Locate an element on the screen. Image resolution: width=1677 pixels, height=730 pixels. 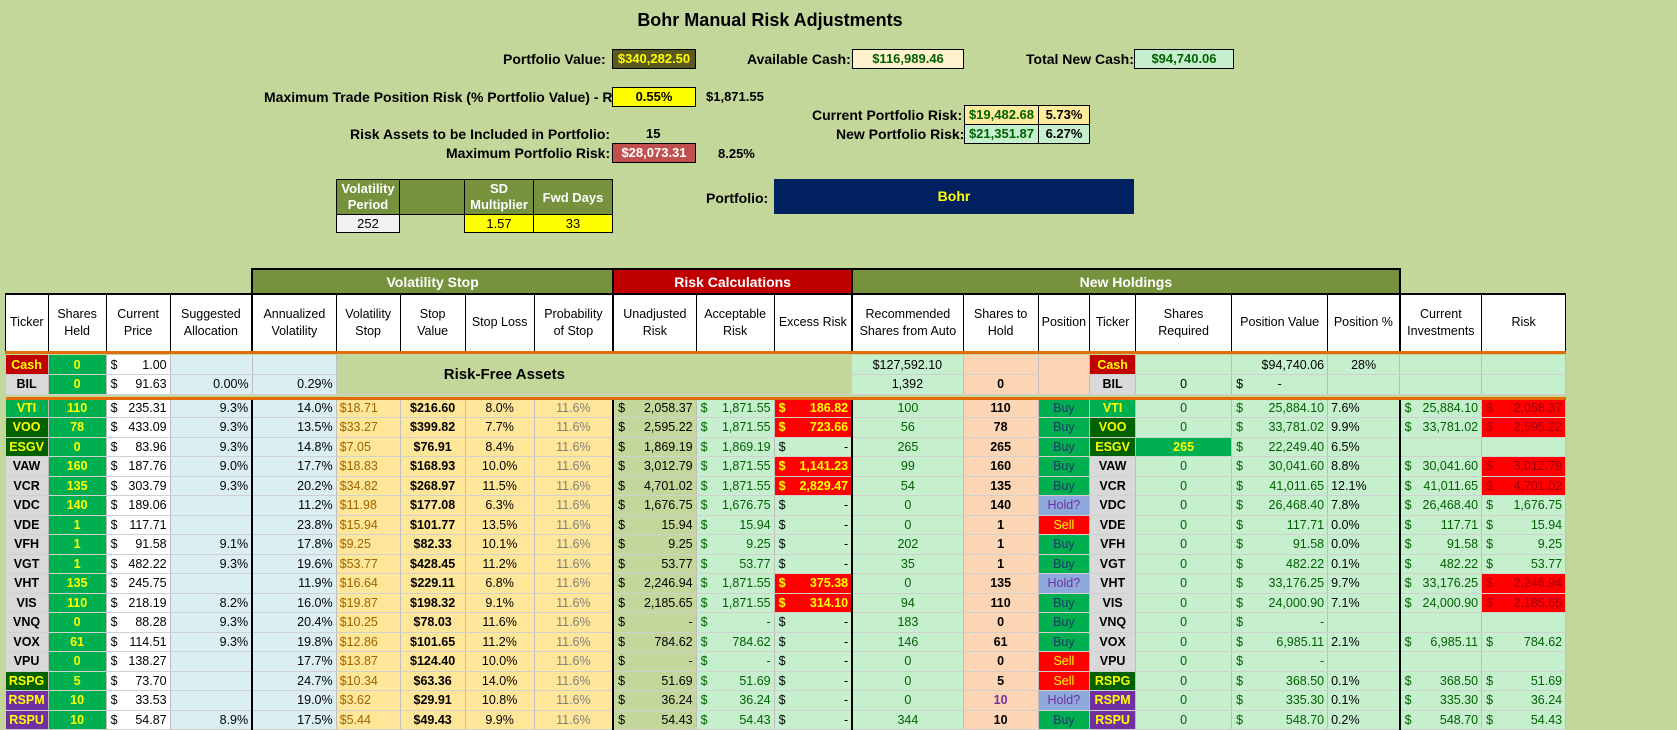
header-position-value: Position Value is located at coordinates (1280, 323).